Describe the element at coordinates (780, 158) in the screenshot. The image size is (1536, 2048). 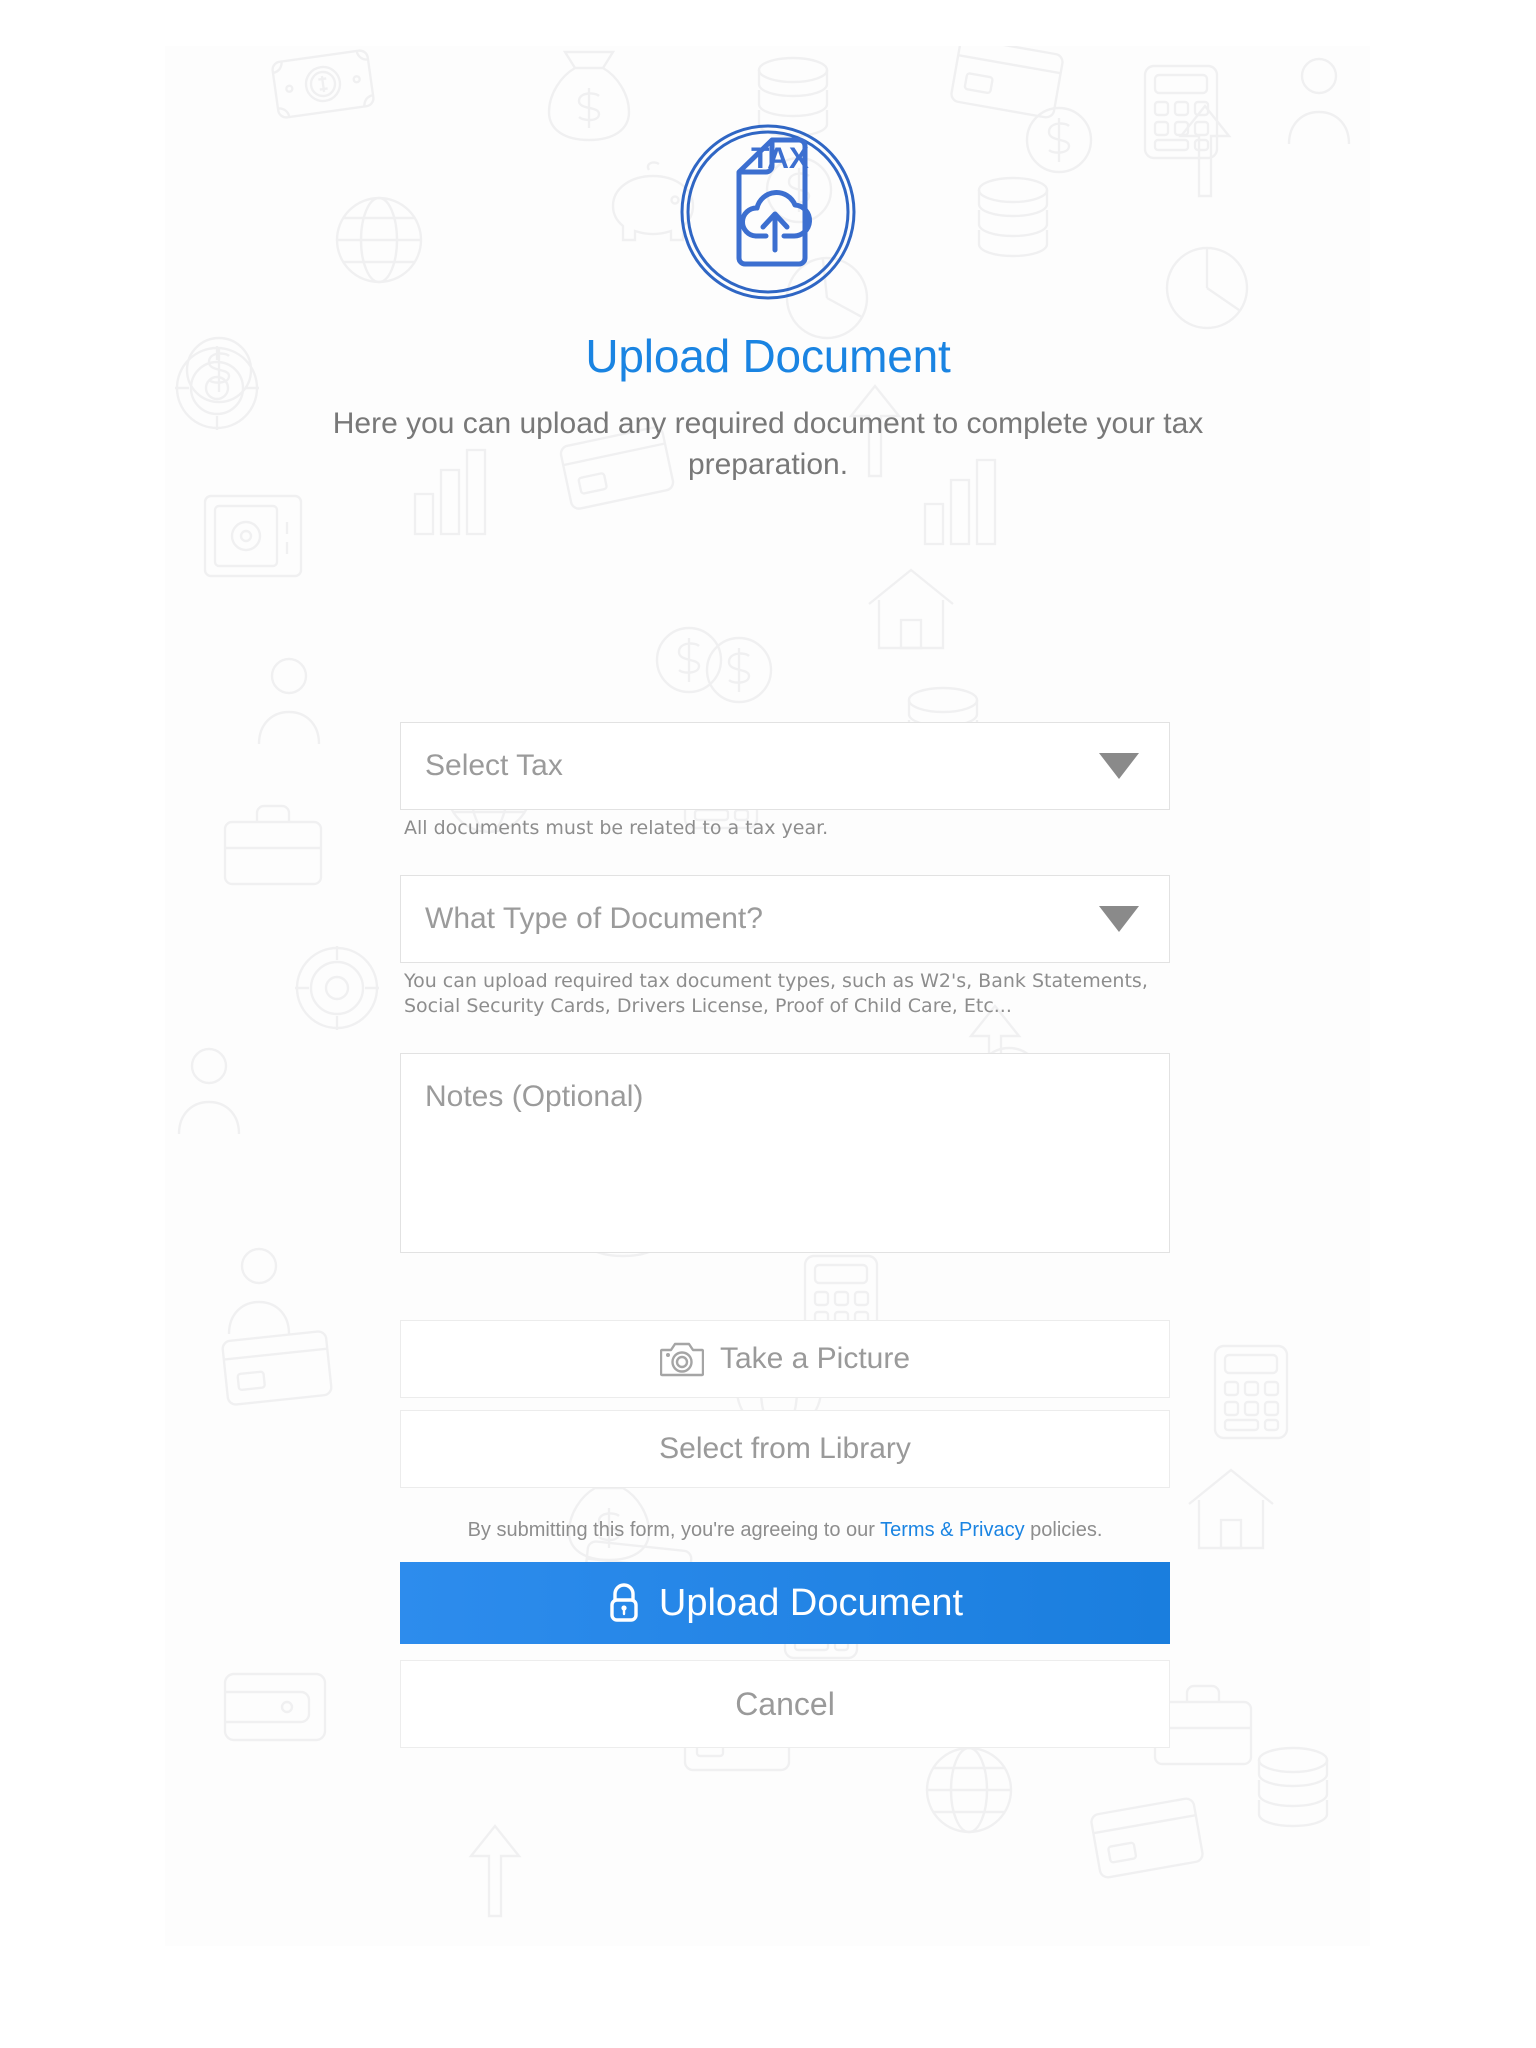
I see `tax-label: TAX` at that location.